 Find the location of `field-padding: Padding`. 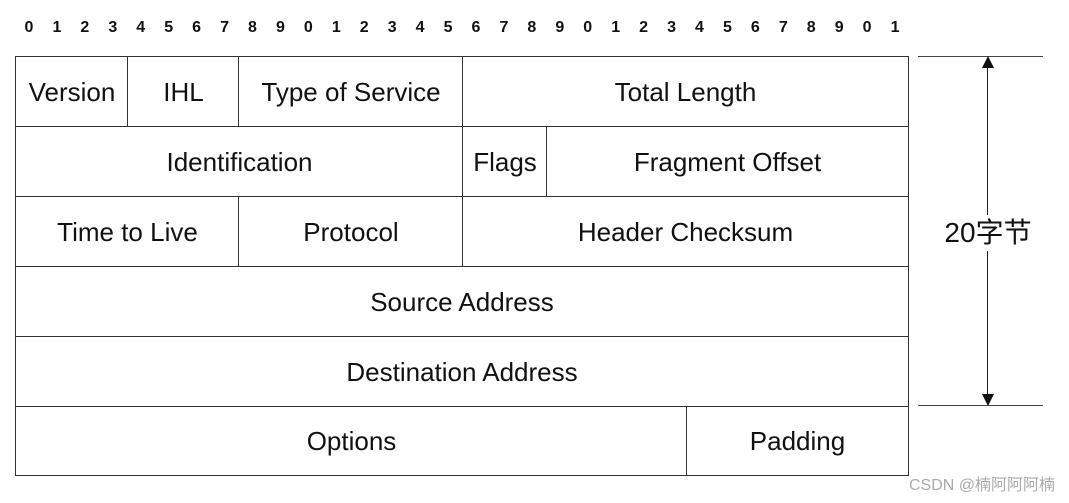

field-padding: Padding is located at coordinates (797, 441).